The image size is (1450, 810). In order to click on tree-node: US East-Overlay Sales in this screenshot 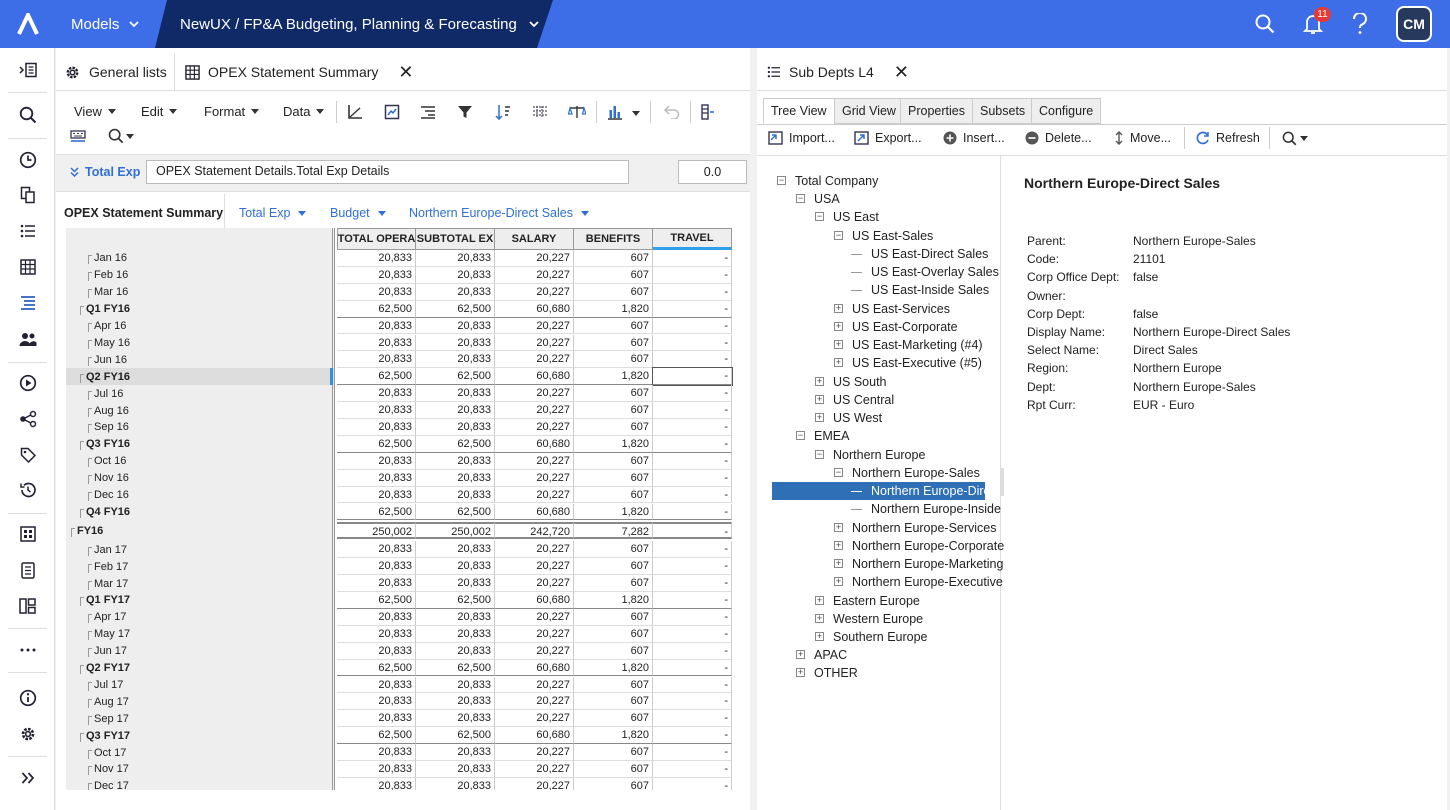, I will do `click(935, 272)`.